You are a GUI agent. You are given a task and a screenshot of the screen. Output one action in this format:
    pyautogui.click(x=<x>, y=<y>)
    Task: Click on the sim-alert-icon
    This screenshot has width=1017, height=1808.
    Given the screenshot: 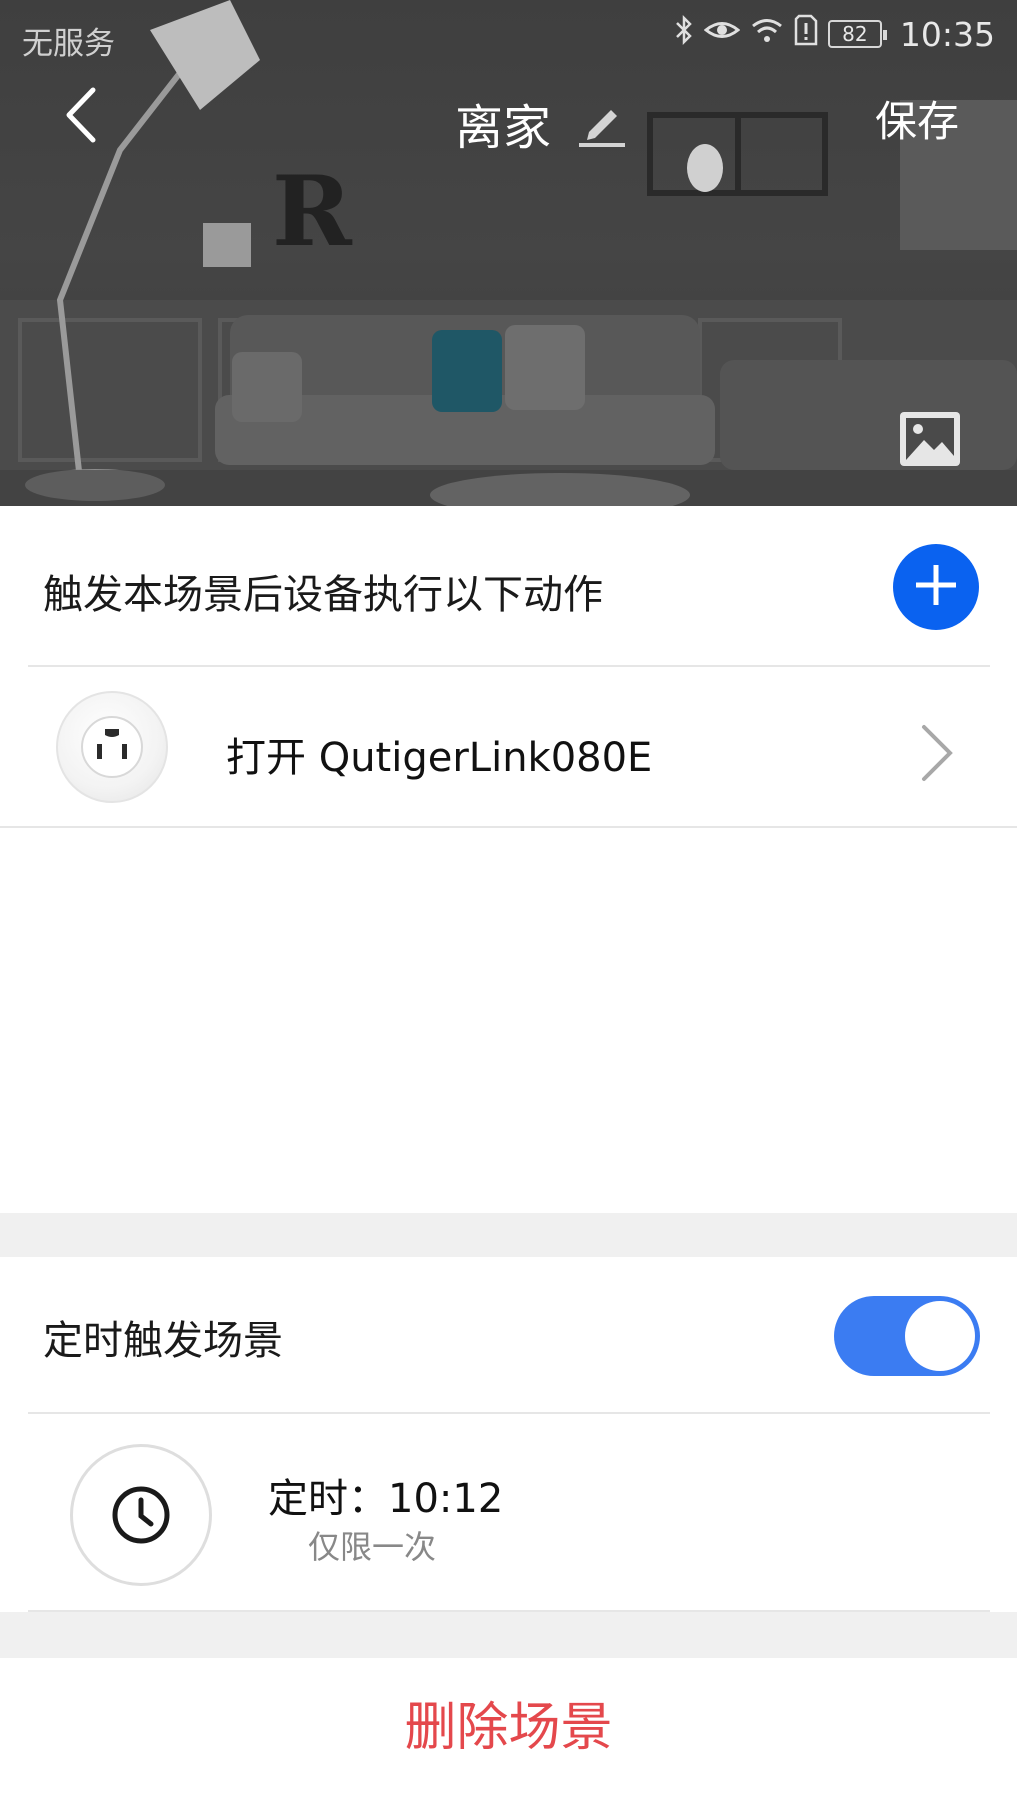 What is the action you would take?
    pyautogui.click(x=806, y=34)
    